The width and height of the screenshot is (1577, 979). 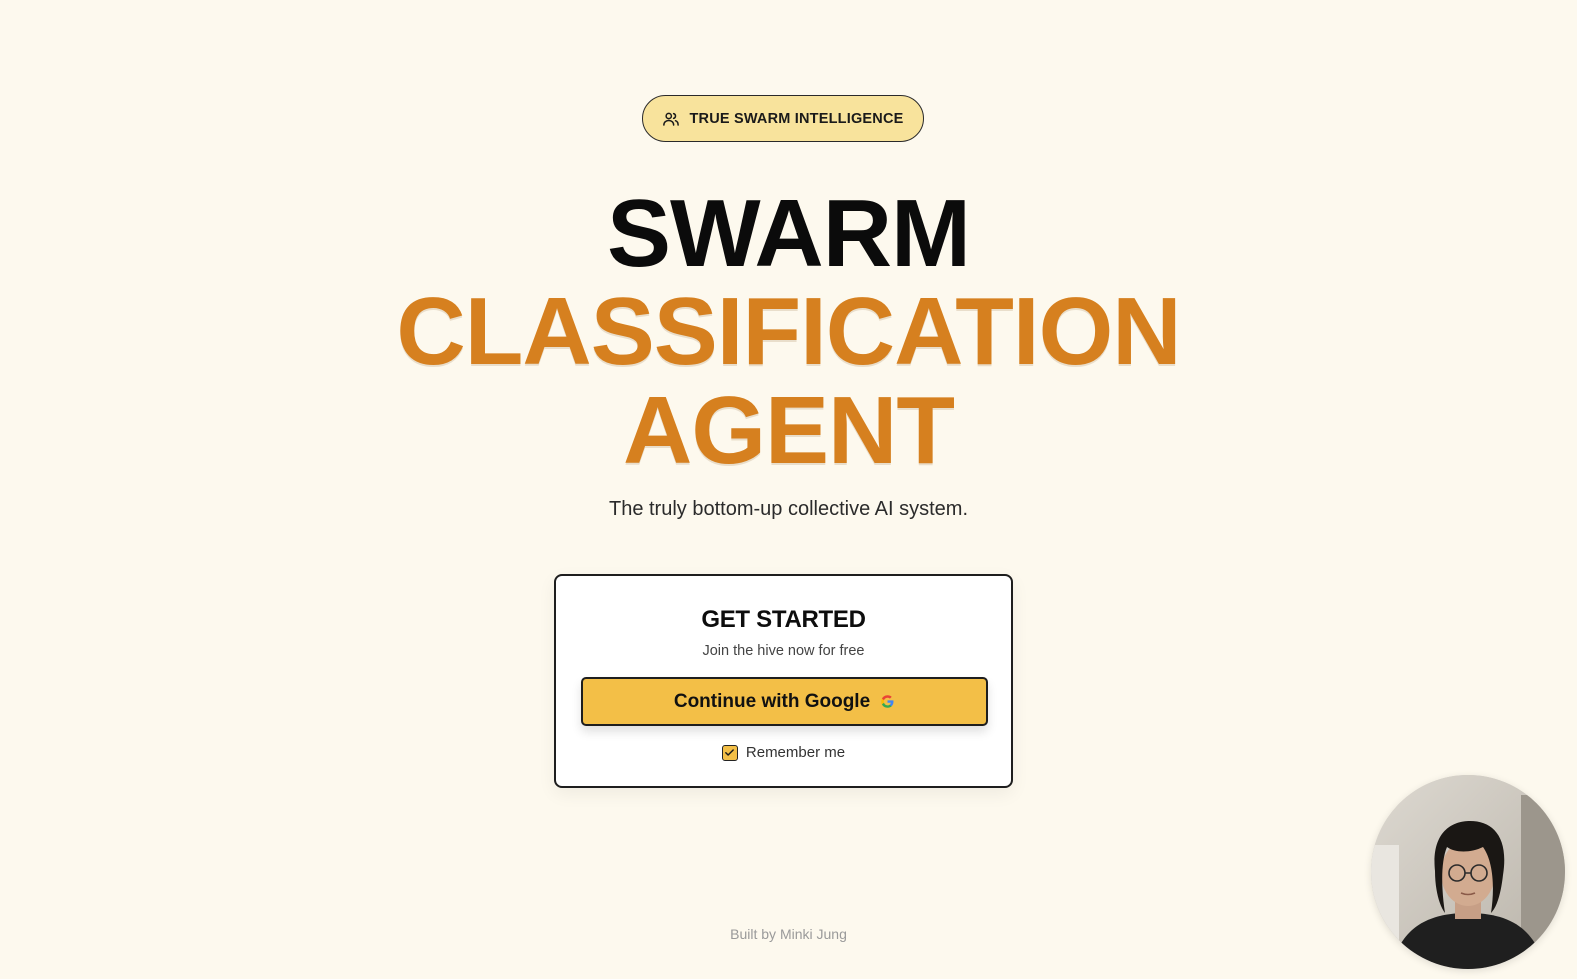 What do you see at coordinates (788, 934) in the screenshot?
I see `footer-credit: Built by Minki Jung` at bounding box center [788, 934].